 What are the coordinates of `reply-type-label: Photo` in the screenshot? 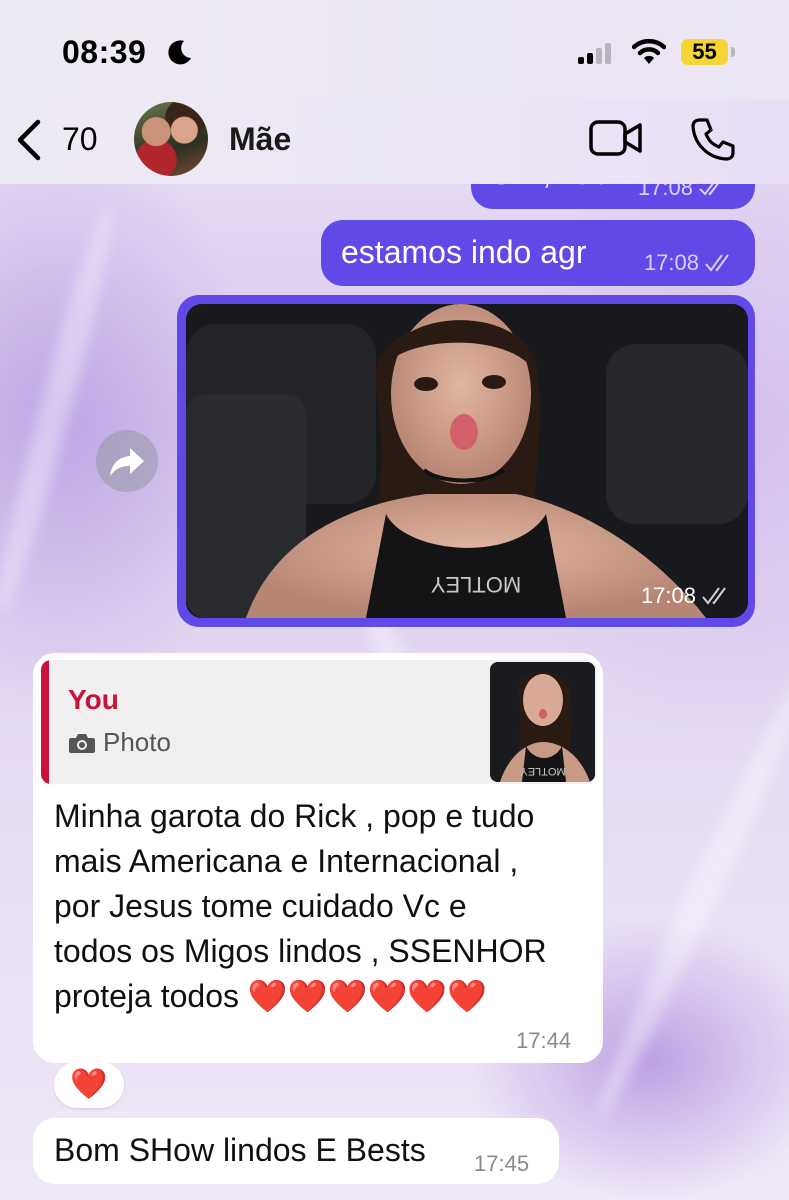 It's located at (137, 742).